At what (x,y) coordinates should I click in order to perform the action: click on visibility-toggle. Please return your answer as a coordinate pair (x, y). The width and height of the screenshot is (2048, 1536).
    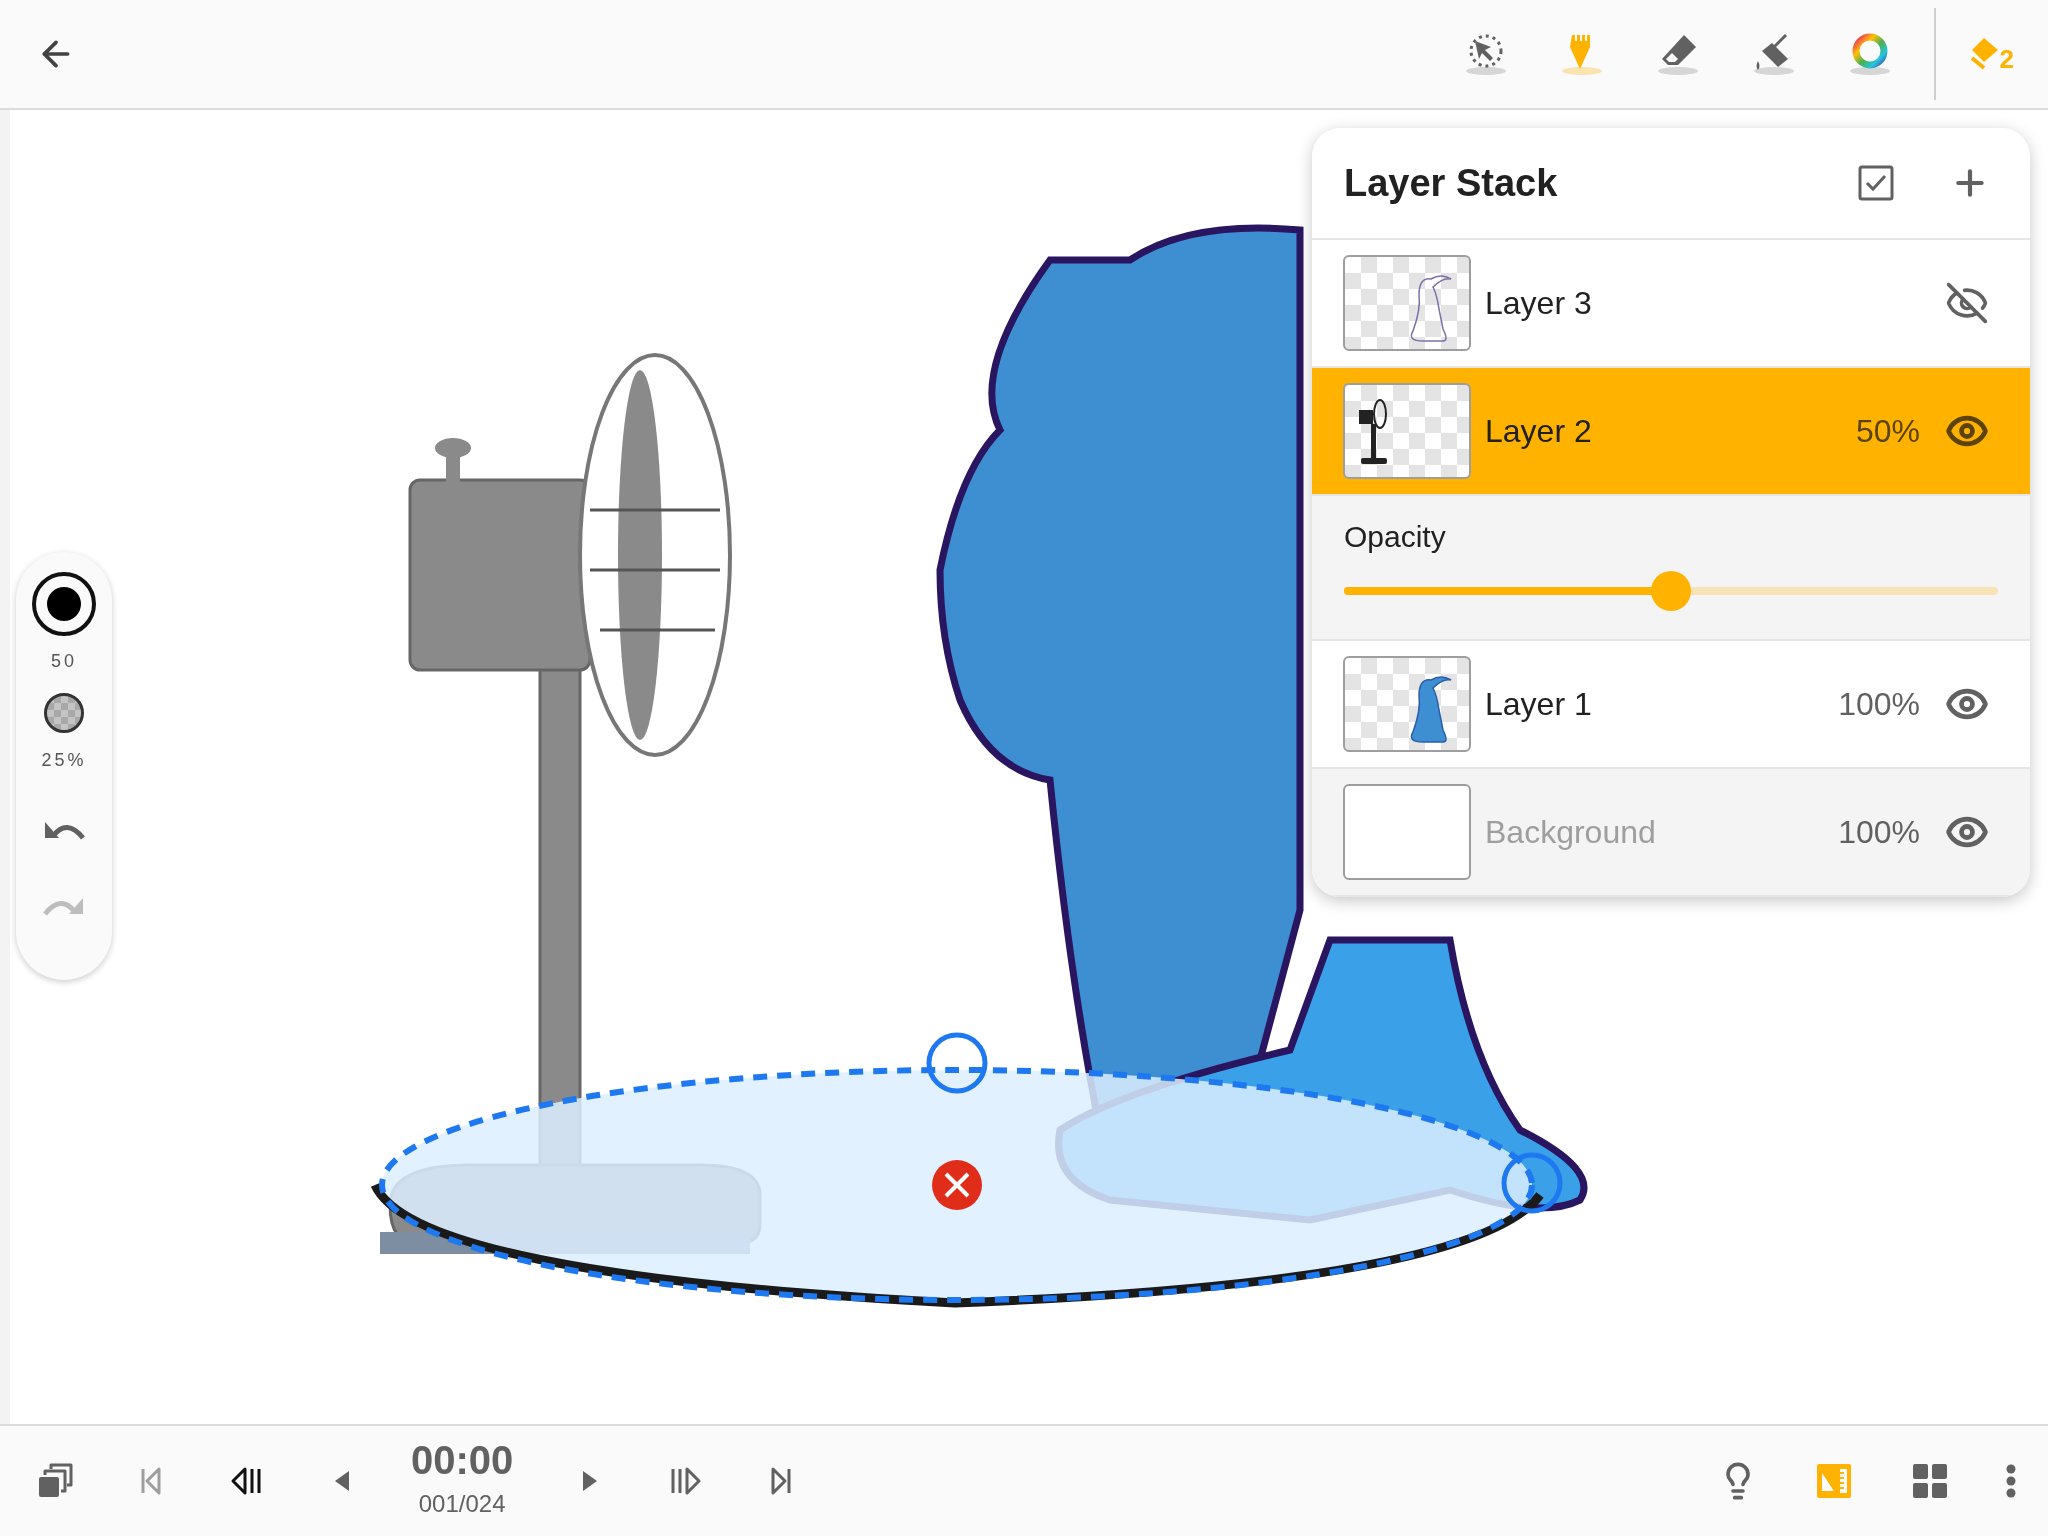
    Looking at the image, I should click on (1967, 303).